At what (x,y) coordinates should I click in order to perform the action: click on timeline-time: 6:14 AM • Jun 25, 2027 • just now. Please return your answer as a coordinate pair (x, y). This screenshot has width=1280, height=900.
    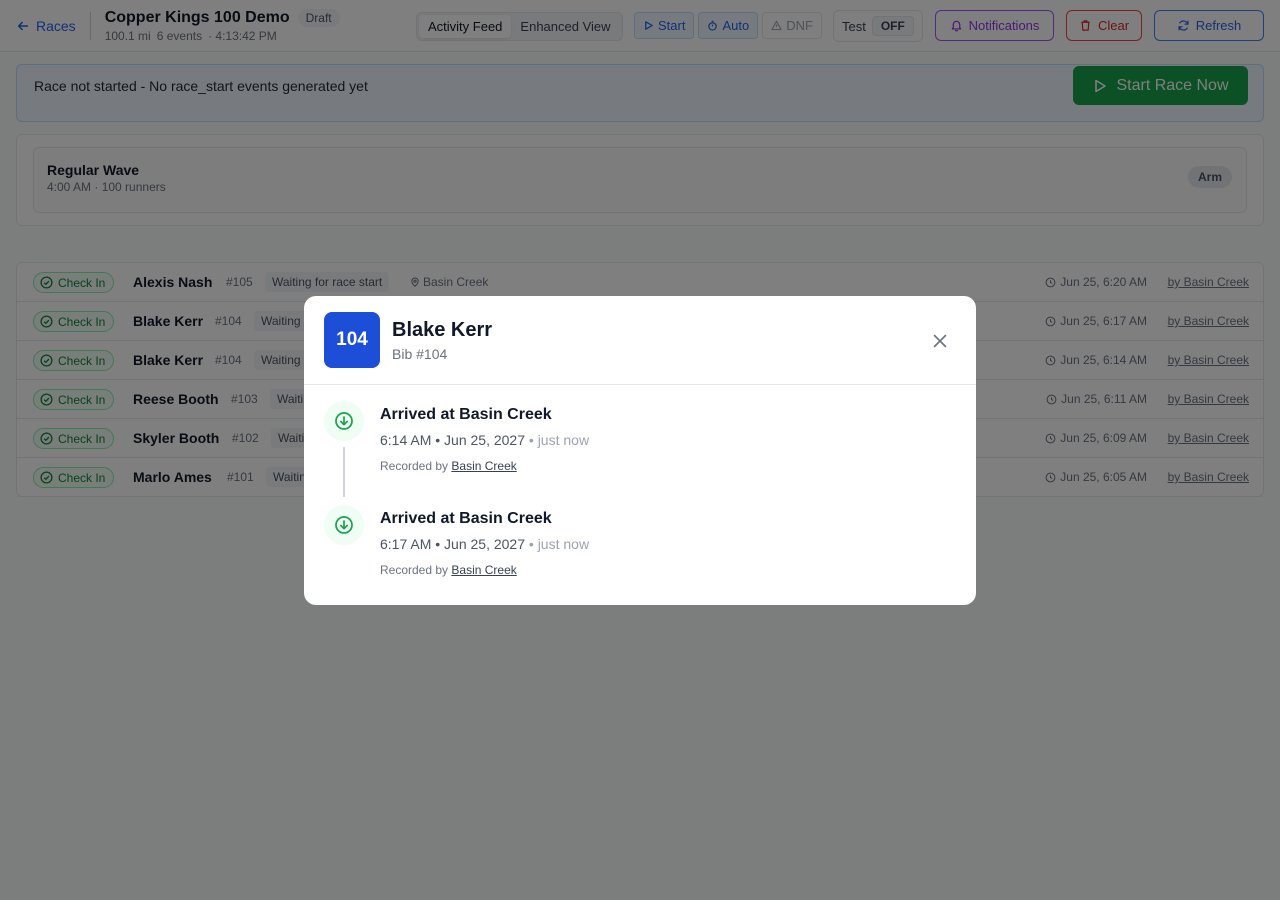
    Looking at the image, I should click on (484, 440).